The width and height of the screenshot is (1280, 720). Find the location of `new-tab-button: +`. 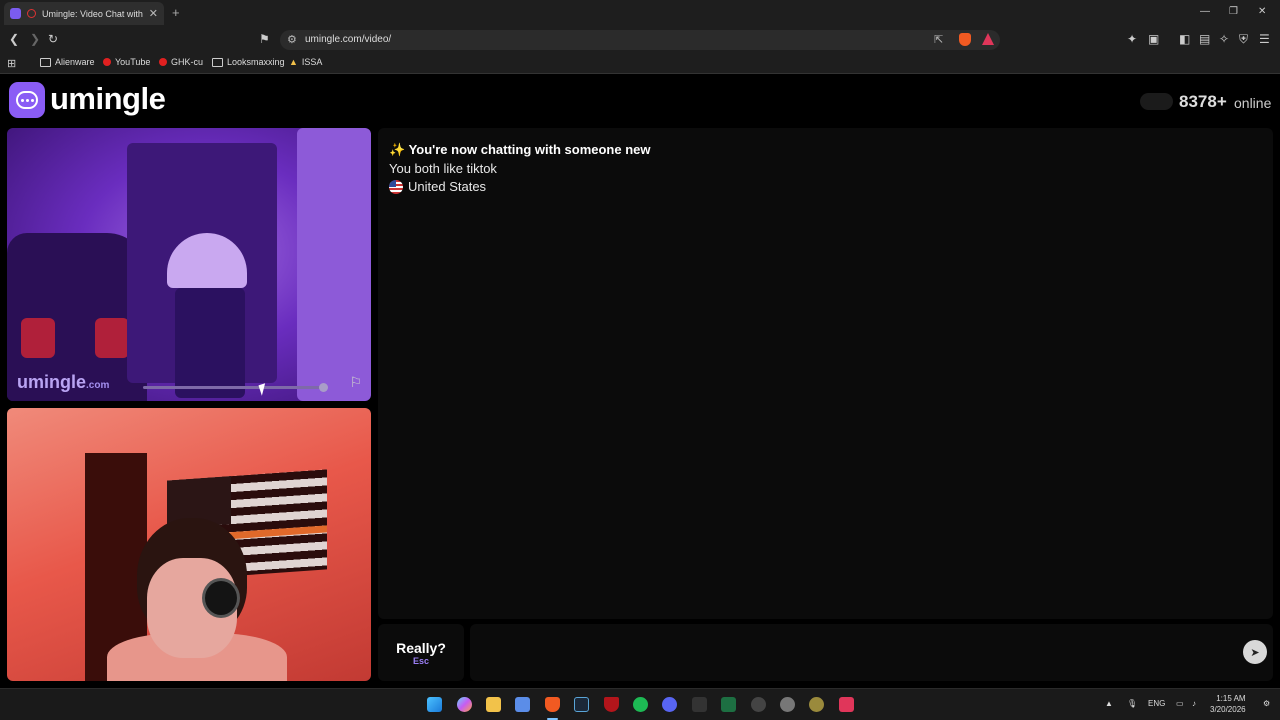

new-tab-button: + is located at coordinates (176, 12).